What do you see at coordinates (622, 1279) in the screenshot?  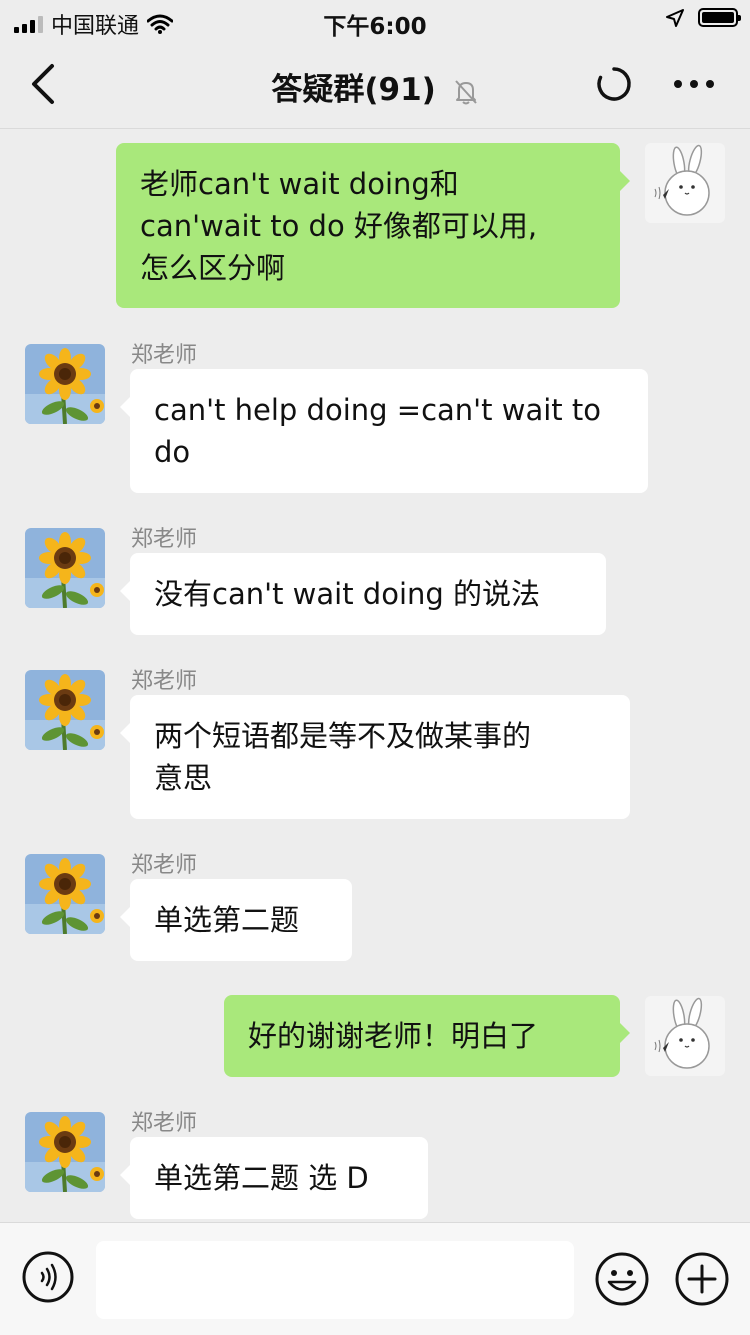 I see `emoji-icon` at bounding box center [622, 1279].